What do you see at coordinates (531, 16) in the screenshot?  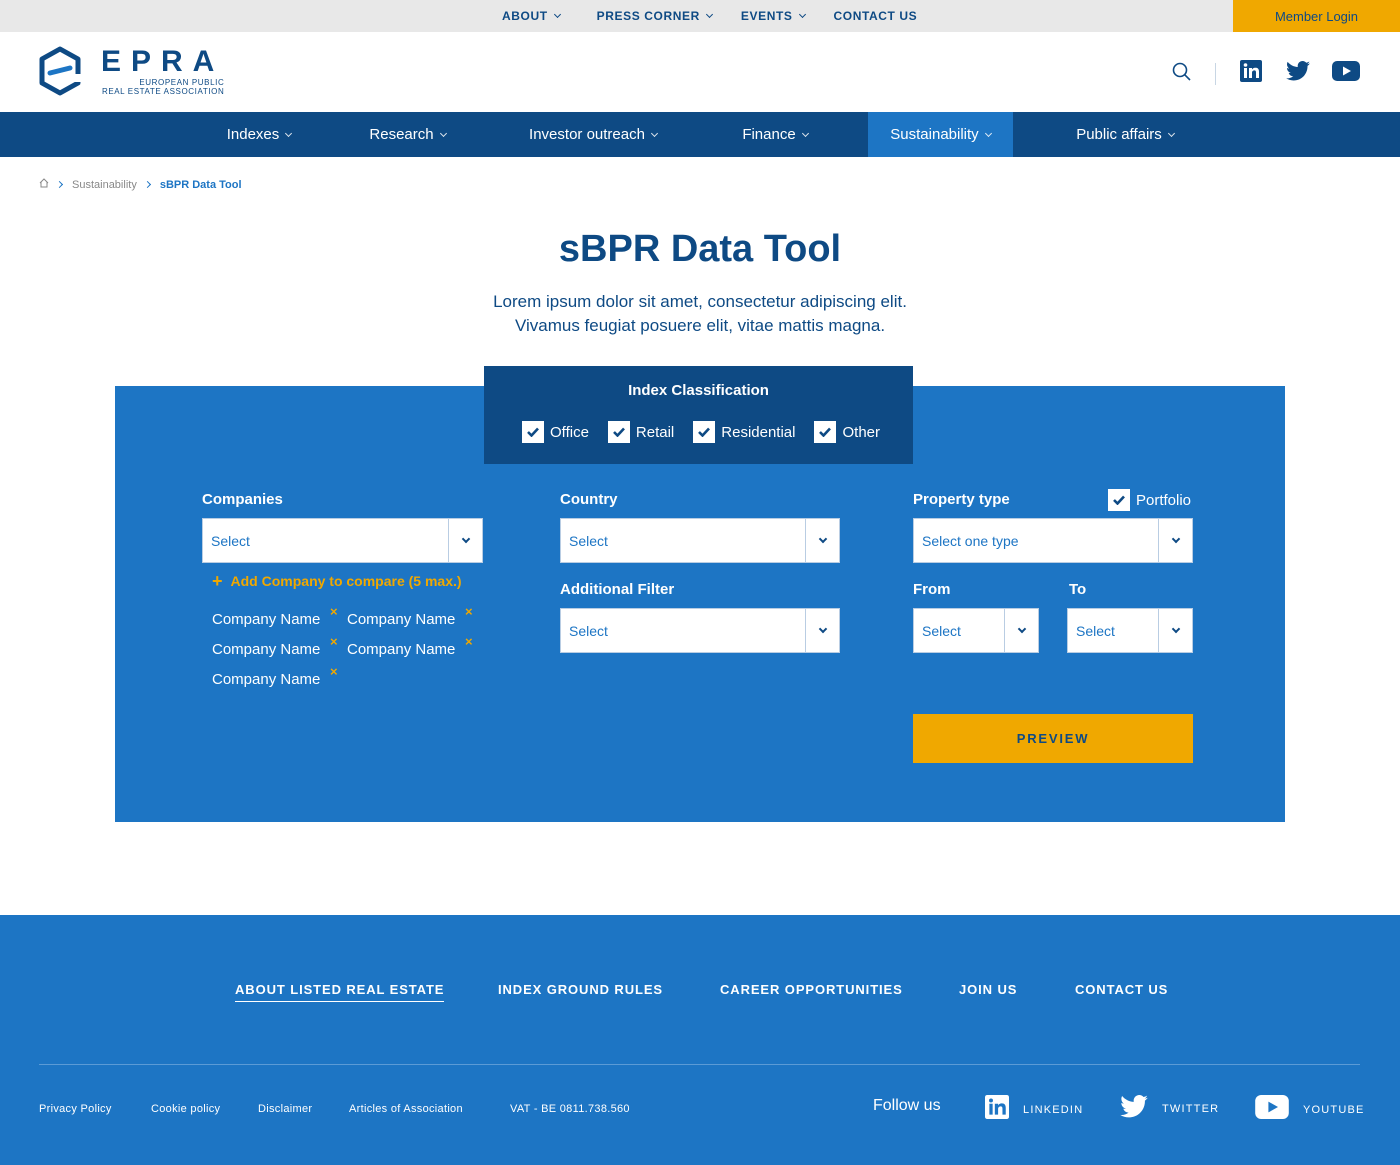 I see `topnav-about: ABOUT` at bounding box center [531, 16].